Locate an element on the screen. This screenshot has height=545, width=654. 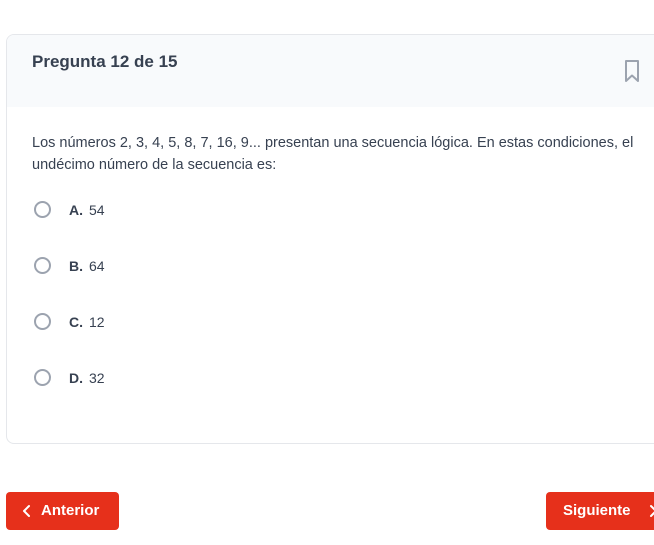
question-card-header: Pregunta 12 de 15 is located at coordinates (330, 71).